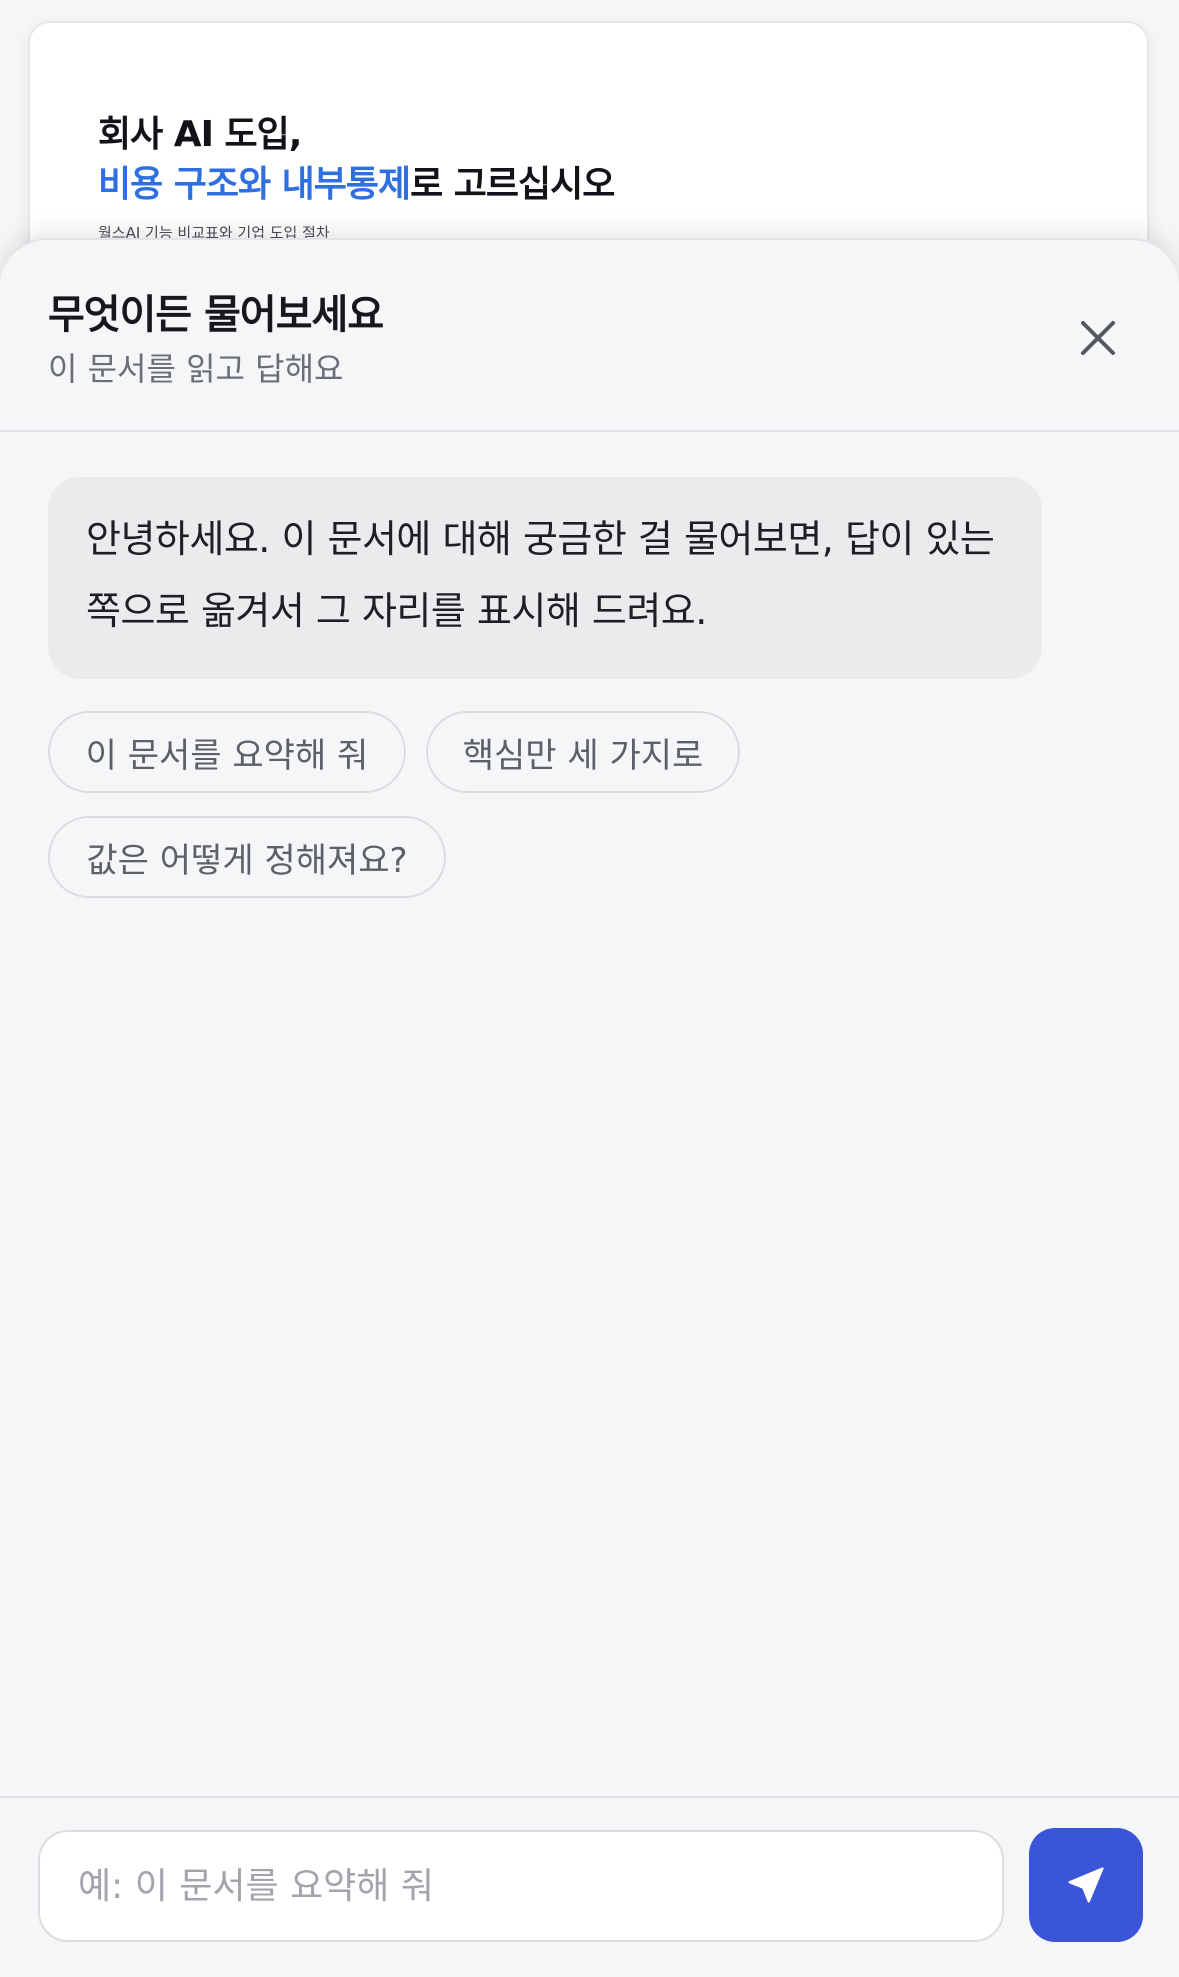 The height and width of the screenshot is (1977, 1179). What do you see at coordinates (589, 336) in the screenshot?
I see `sheet-header: 무엇이든 물어보세요 이 문서를 읽고 답해요` at bounding box center [589, 336].